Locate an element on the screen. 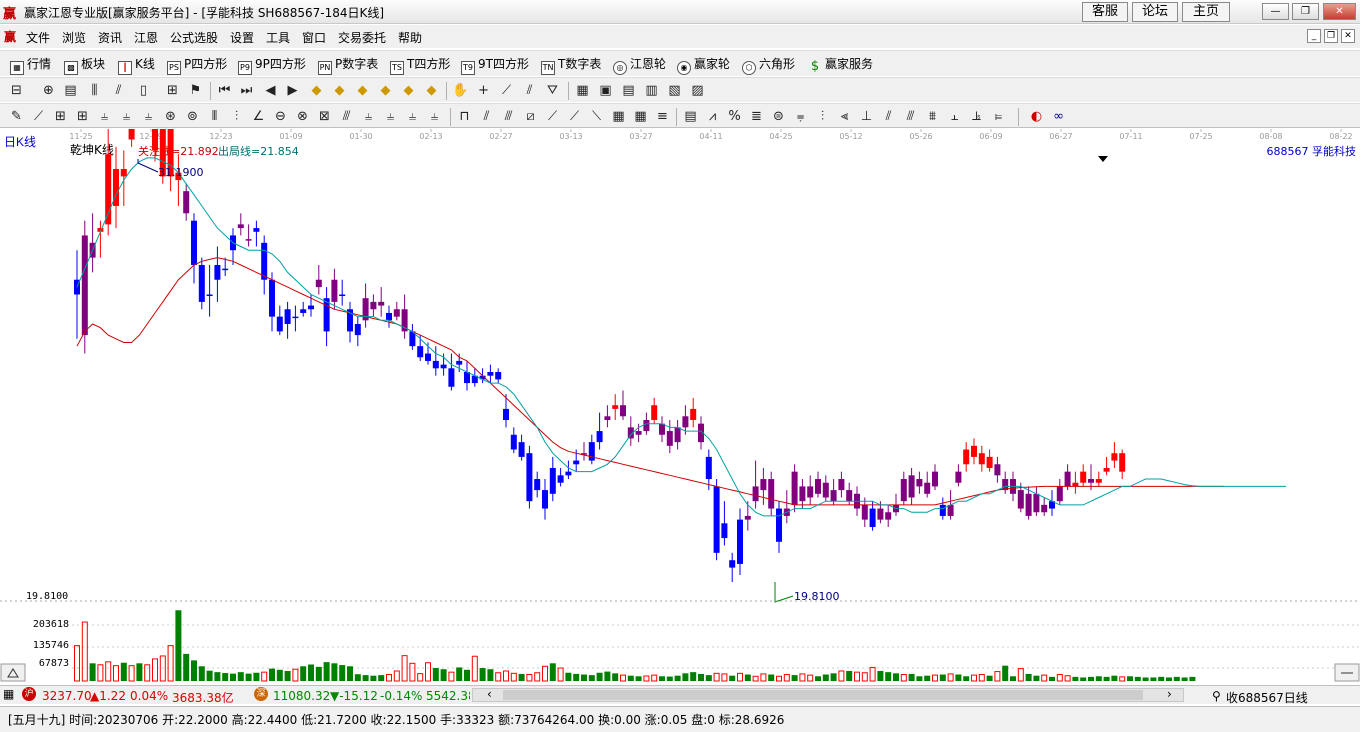 The image size is (1360, 732). parallel-tool-icon: ⫽ is located at coordinates (529, 90).